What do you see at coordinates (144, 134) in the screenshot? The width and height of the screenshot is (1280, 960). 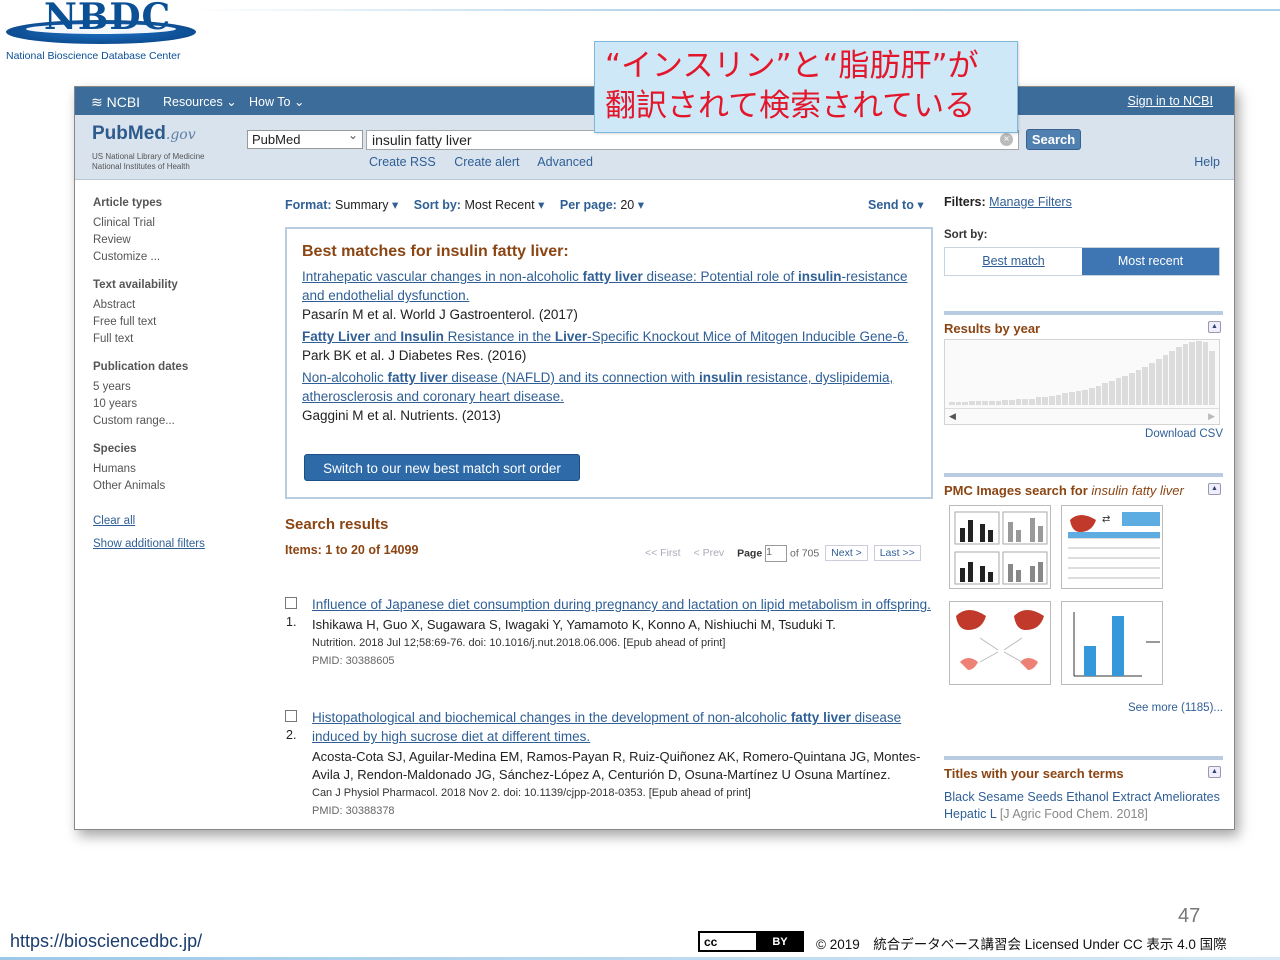 I see `pubmed-logo: PubMed.gov` at bounding box center [144, 134].